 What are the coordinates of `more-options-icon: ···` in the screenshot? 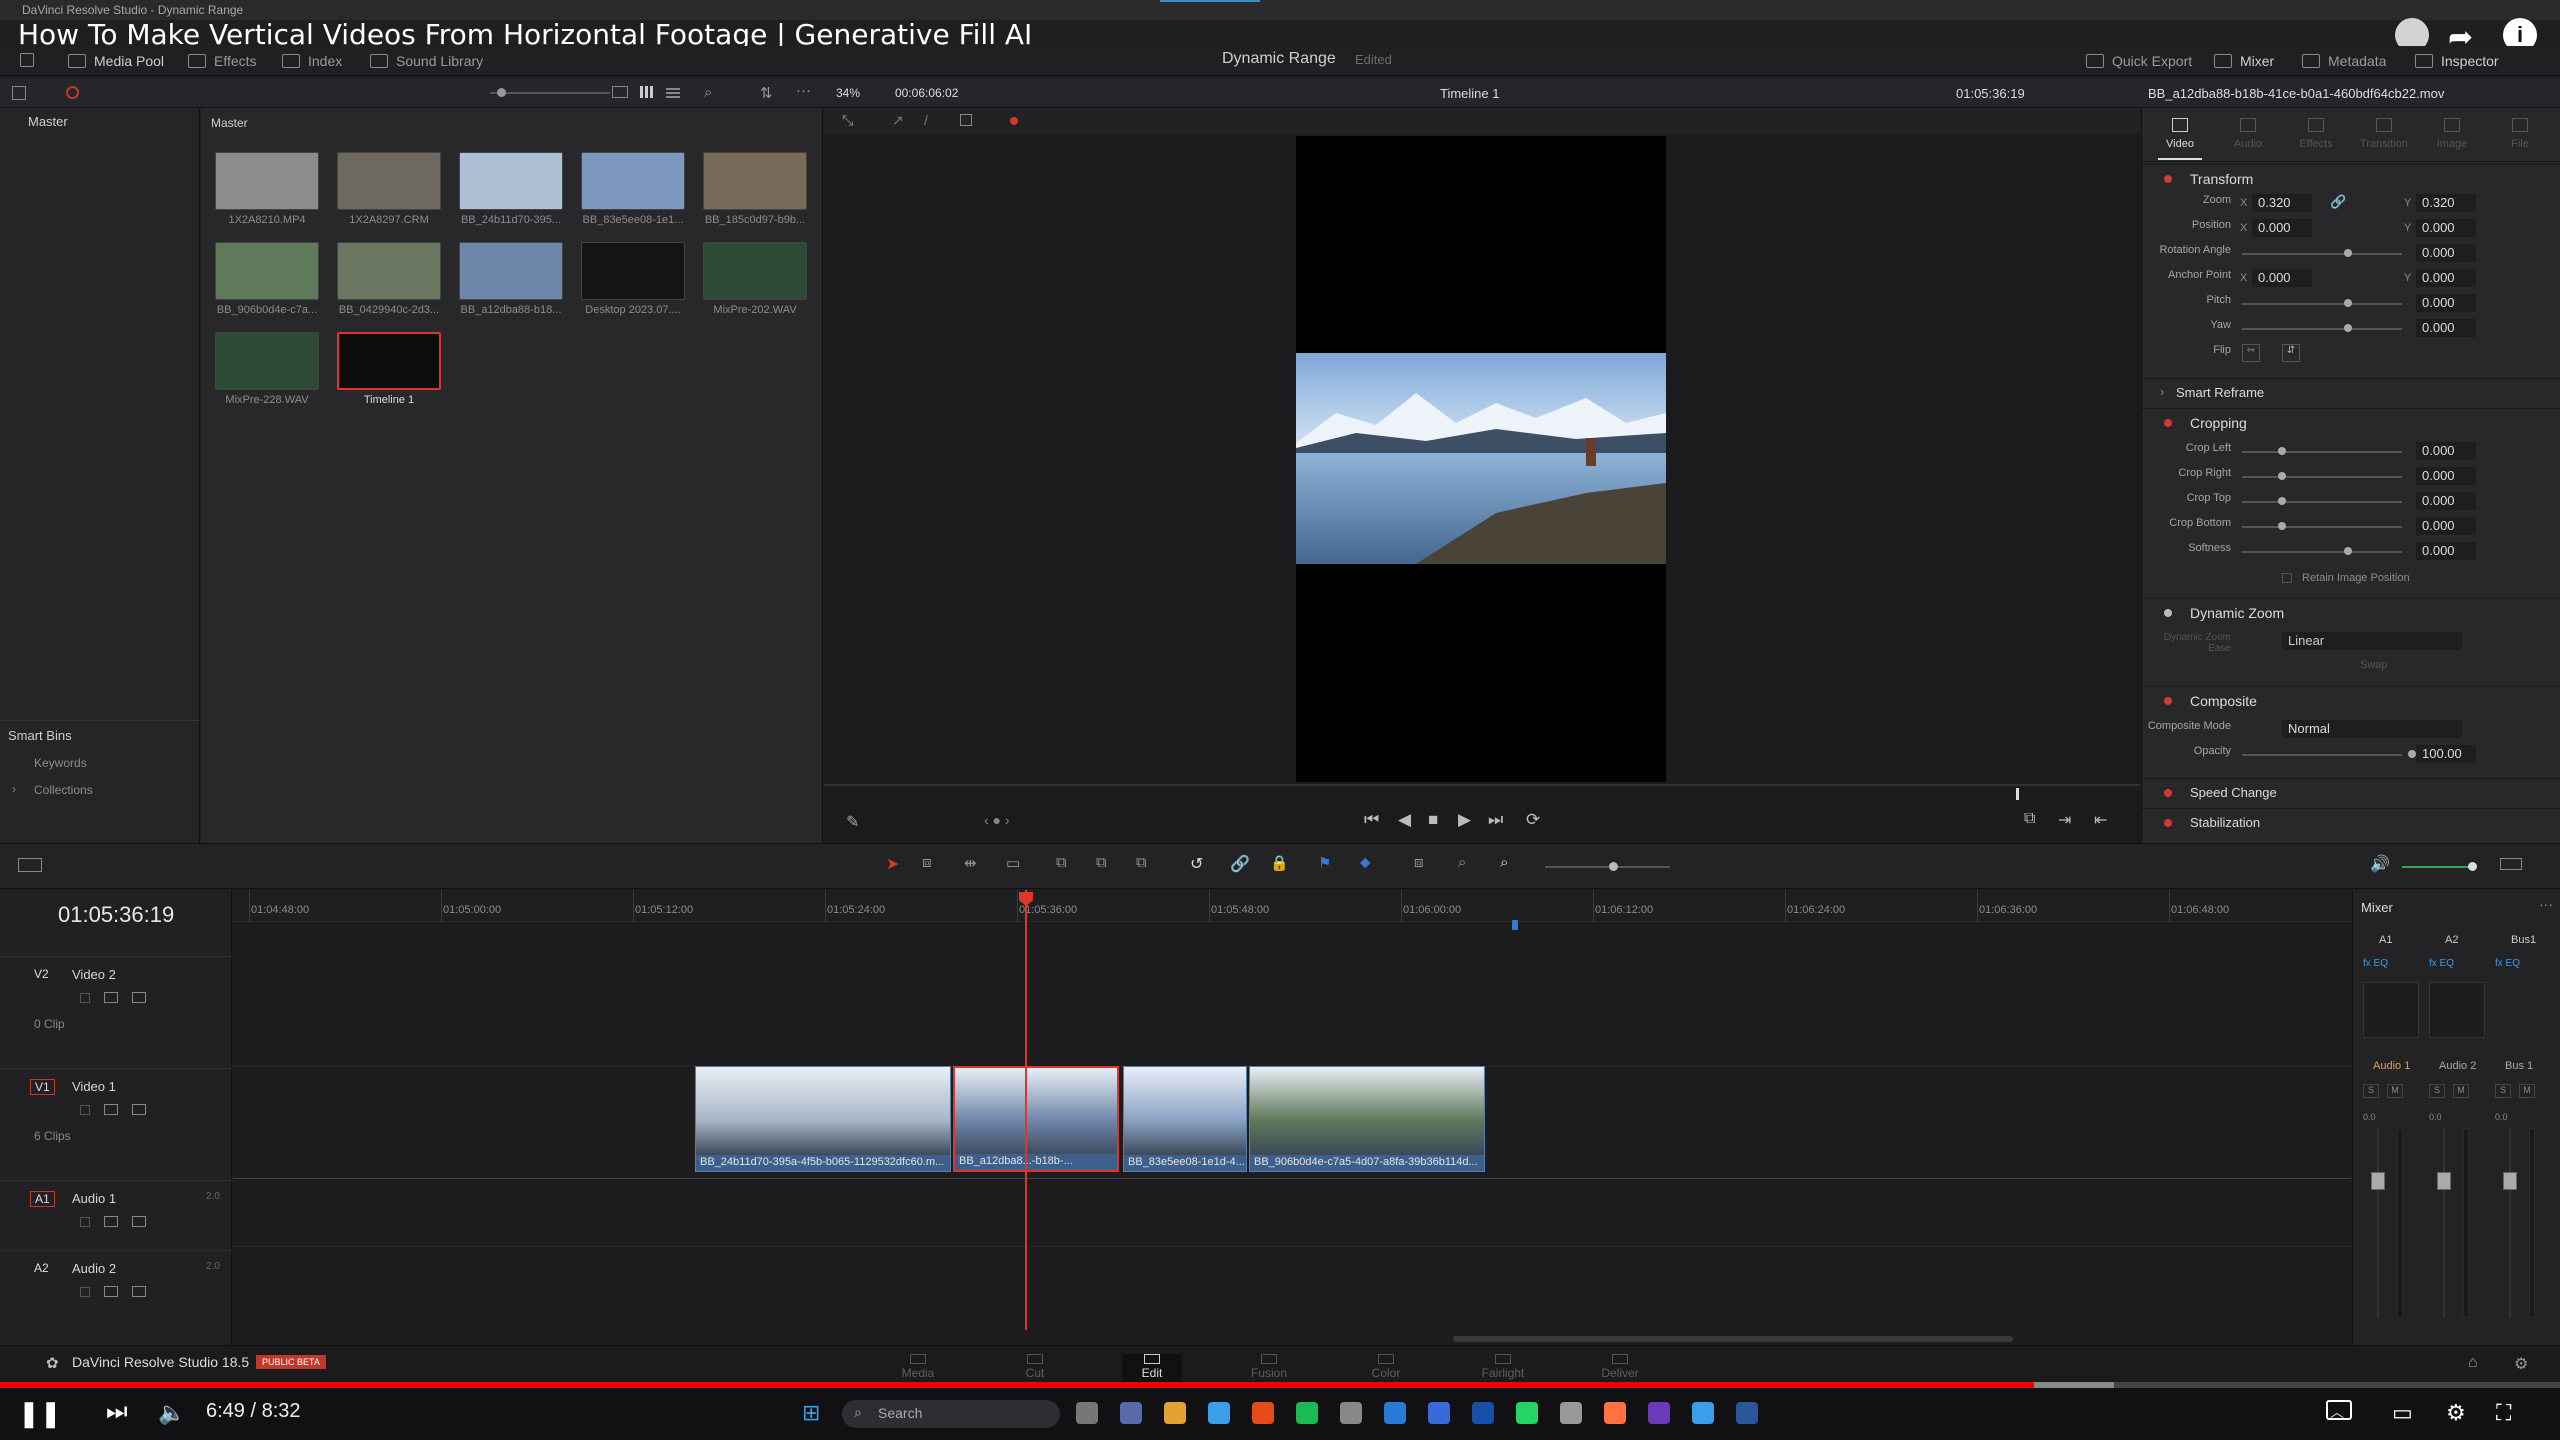 It's located at (803, 90).